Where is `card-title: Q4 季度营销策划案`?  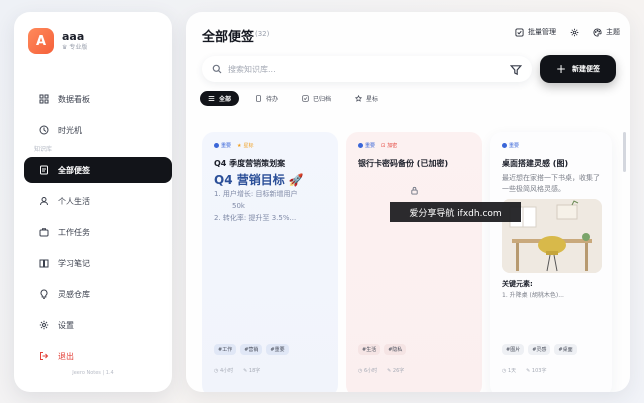
card-title: Q4 季度营销策划案 is located at coordinates (250, 163).